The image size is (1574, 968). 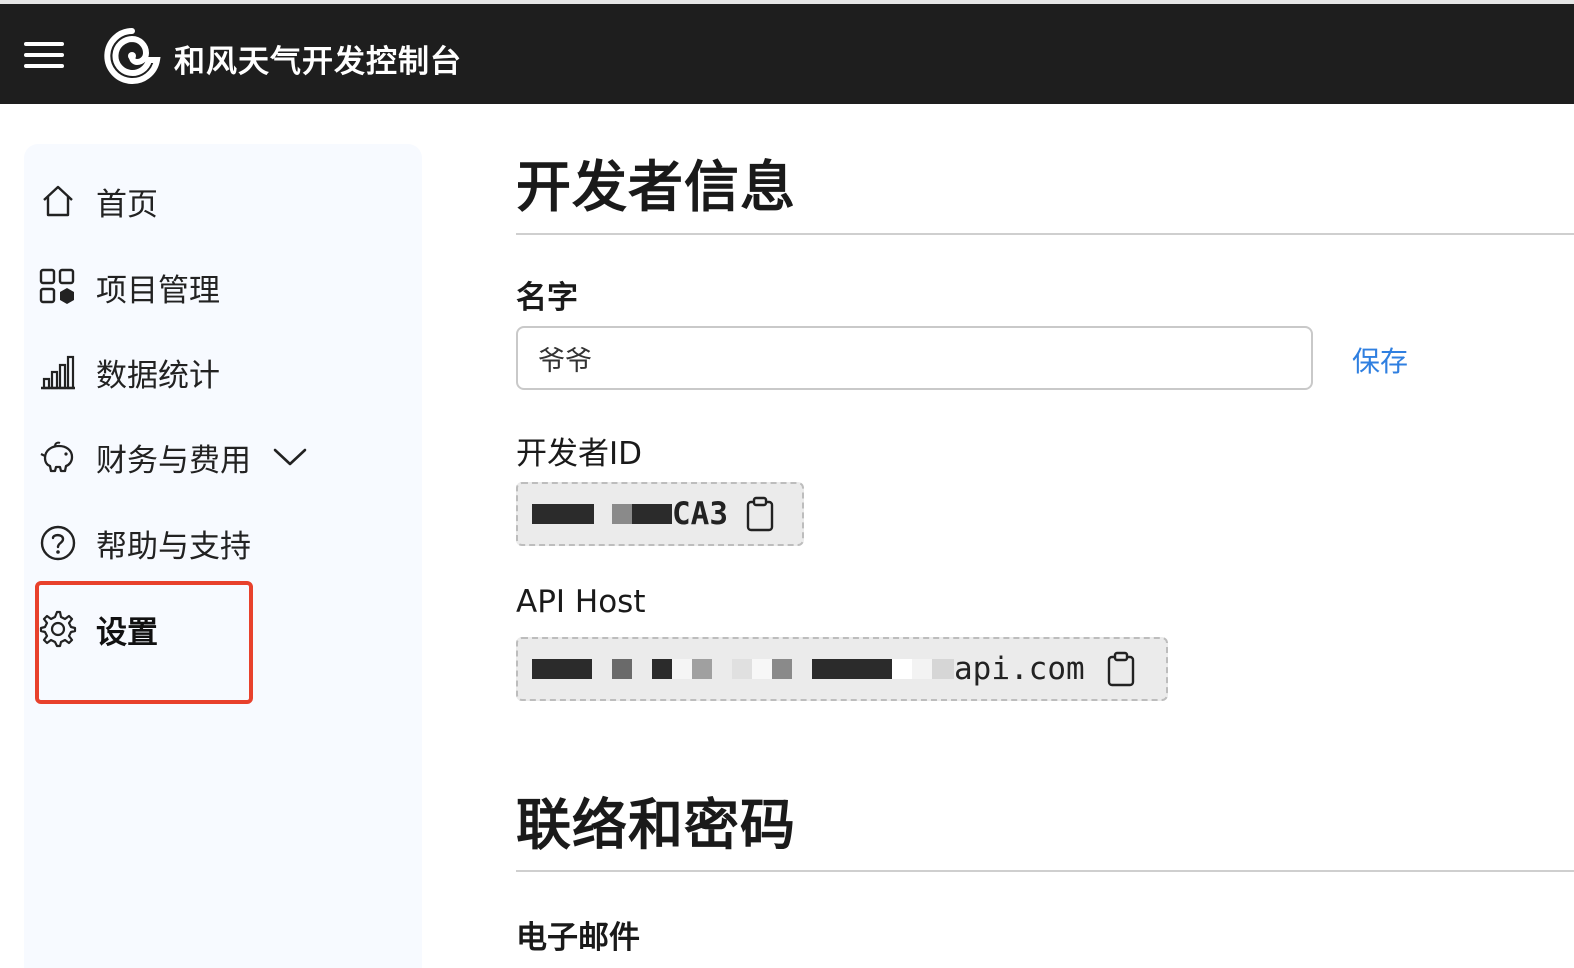 I want to click on name-input, so click(x=914, y=358).